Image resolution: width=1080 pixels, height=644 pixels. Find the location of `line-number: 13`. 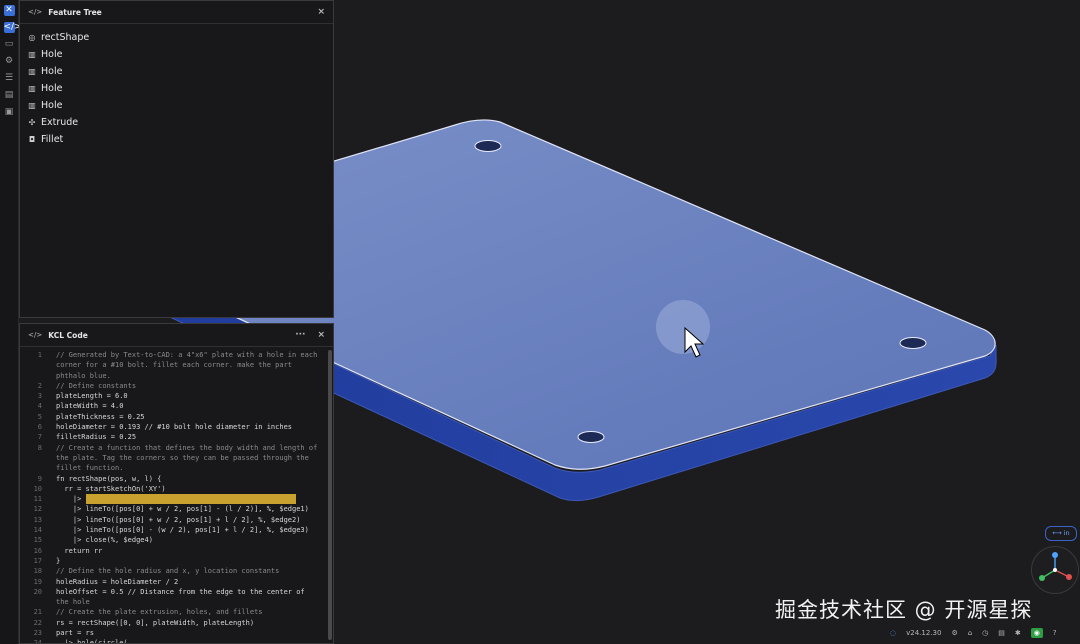

line-number: 13 is located at coordinates (37, 519).